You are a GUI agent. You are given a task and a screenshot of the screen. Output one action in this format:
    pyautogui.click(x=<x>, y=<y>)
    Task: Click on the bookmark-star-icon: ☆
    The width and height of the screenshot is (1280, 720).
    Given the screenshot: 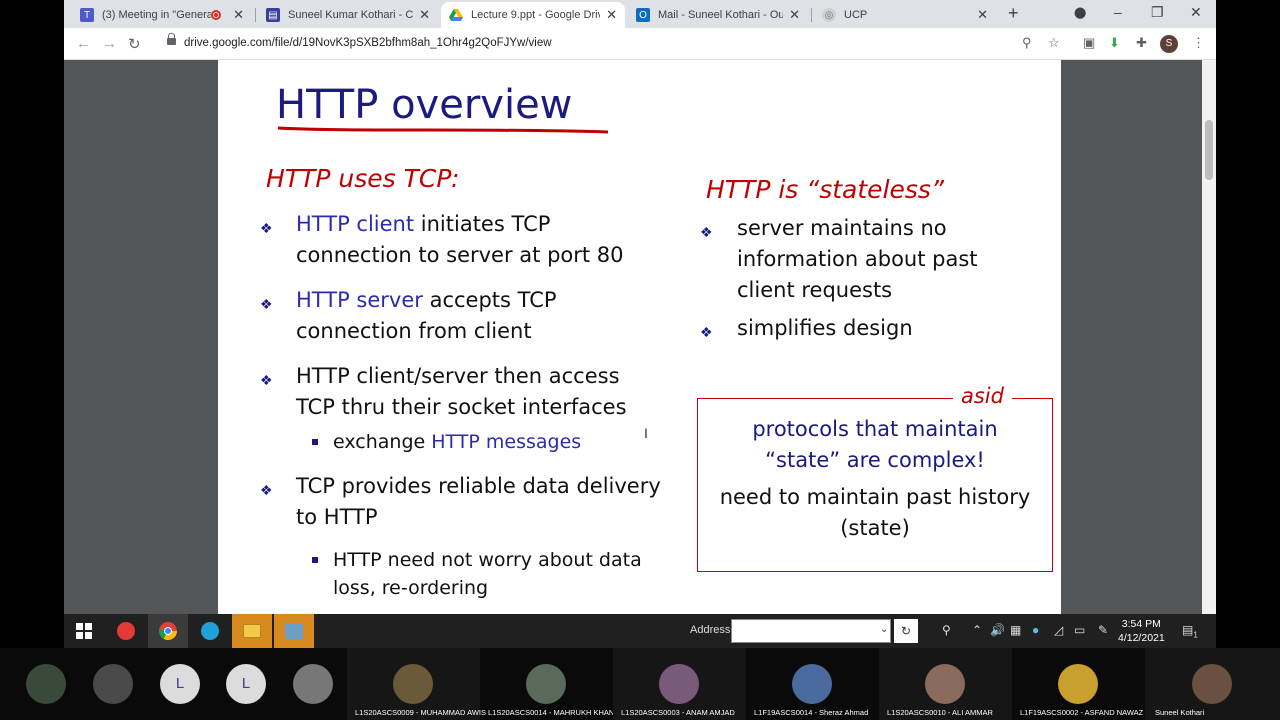 What is the action you would take?
    pyautogui.click(x=1054, y=43)
    